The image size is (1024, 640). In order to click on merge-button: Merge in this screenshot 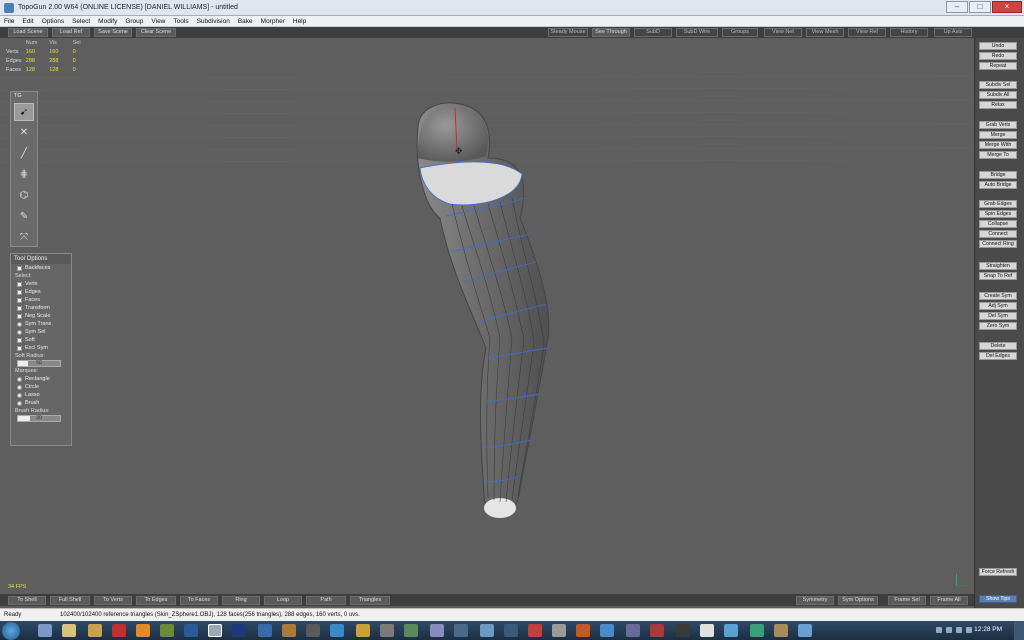, I will do `click(998, 135)`.